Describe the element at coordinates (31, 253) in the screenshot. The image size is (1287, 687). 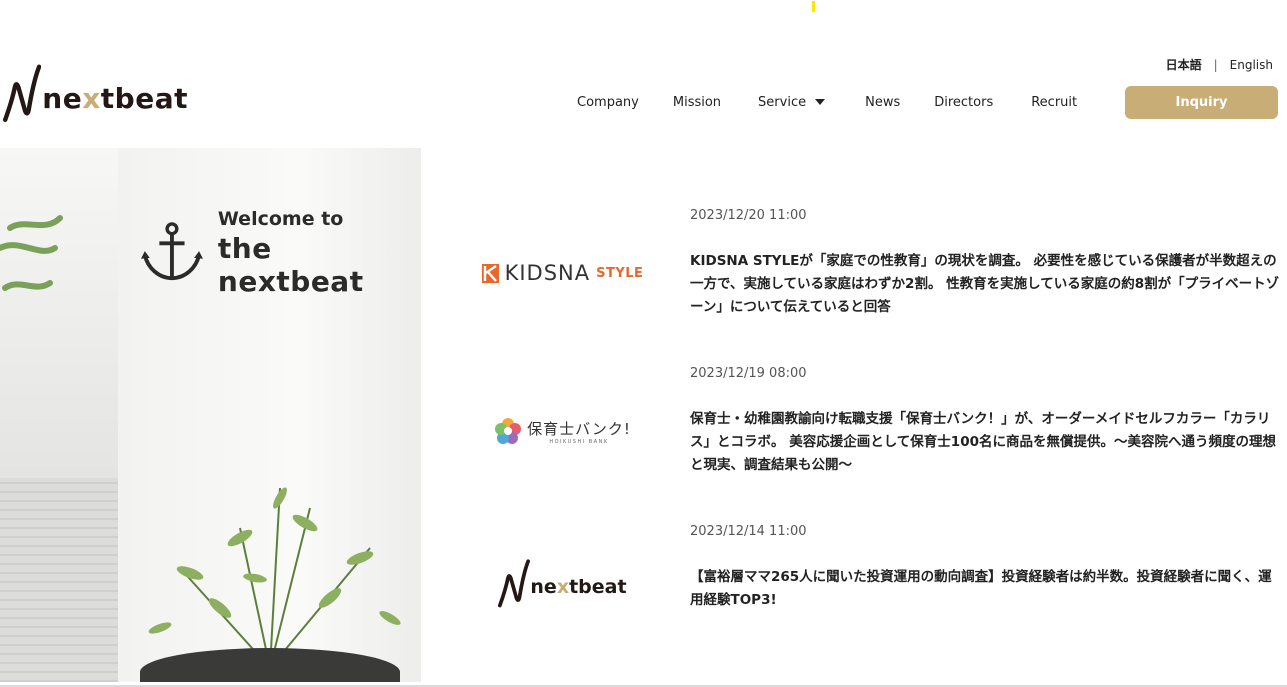
I see `leaf-plant-icon` at that location.